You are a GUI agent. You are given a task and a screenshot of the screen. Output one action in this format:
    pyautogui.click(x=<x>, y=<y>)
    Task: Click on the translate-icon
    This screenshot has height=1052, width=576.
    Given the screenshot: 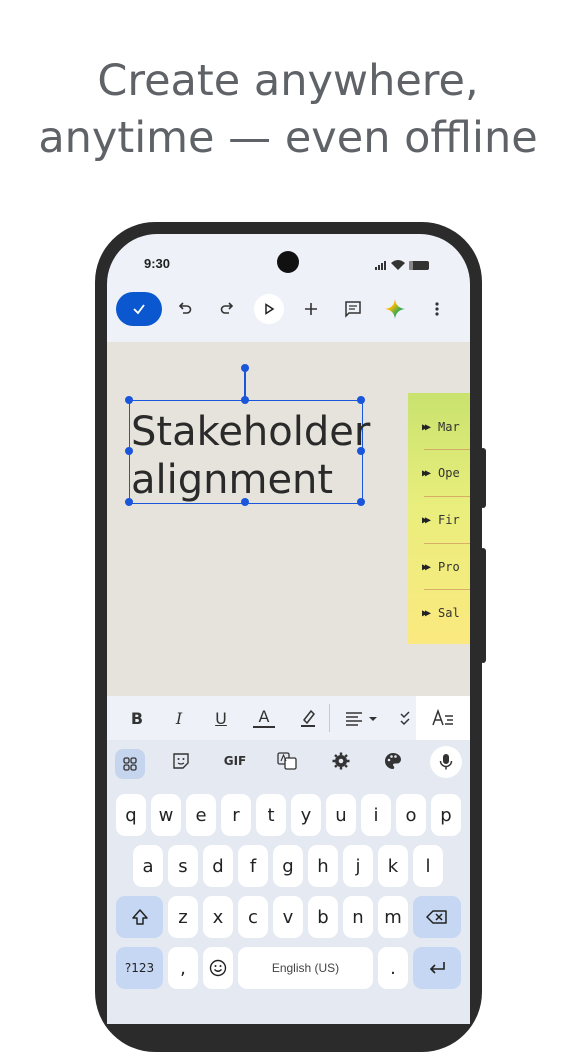 What is the action you would take?
    pyautogui.click(x=287, y=761)
    